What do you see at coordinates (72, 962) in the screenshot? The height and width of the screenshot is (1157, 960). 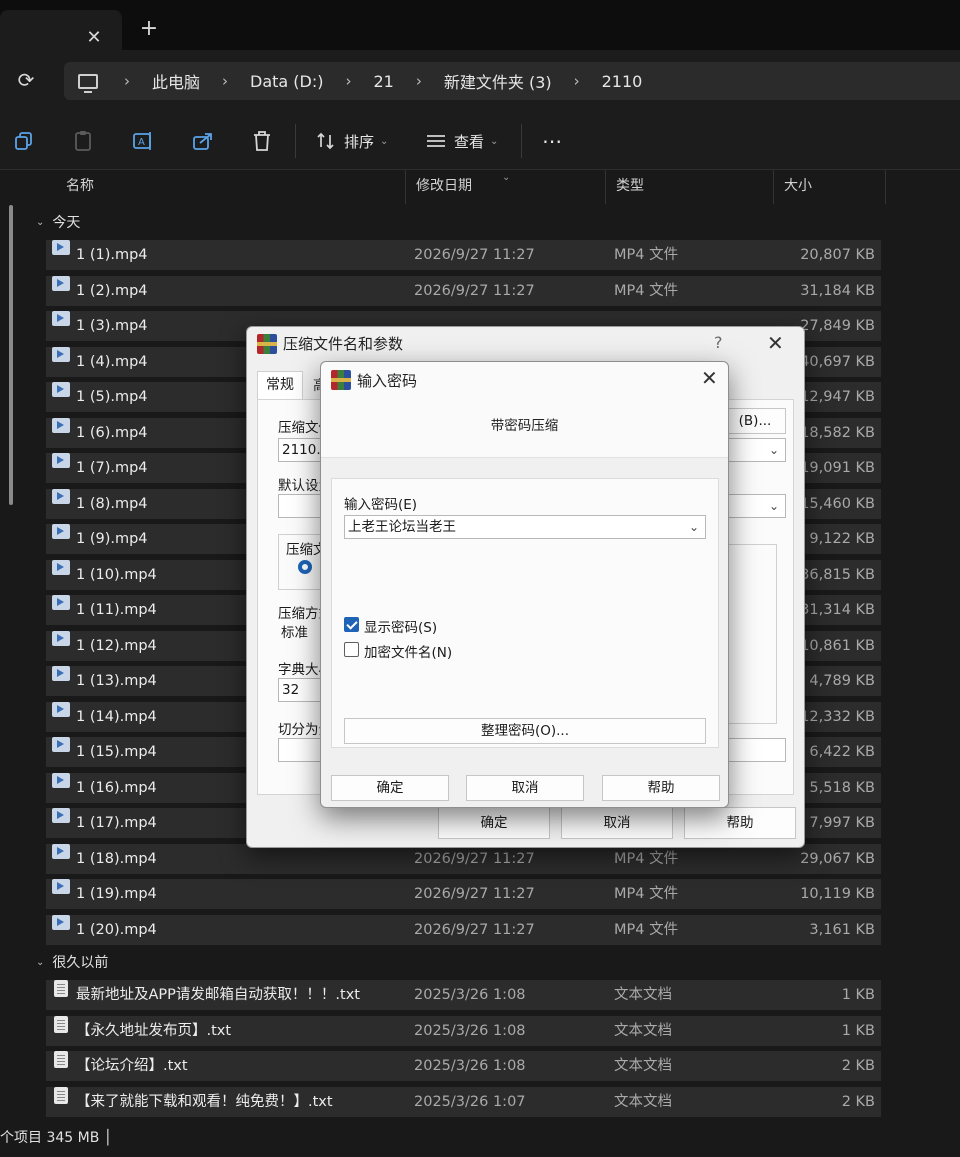 I see `group-long-ago: ⌄ 很久以前` at bounding box center [72, 962].